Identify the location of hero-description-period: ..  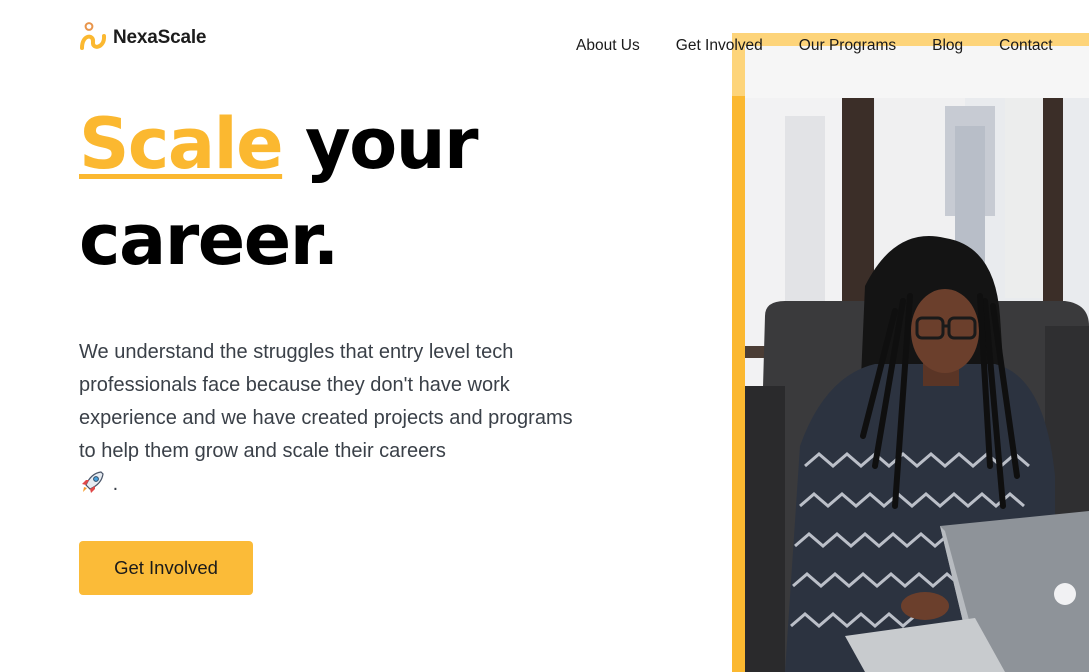
(115, 484).